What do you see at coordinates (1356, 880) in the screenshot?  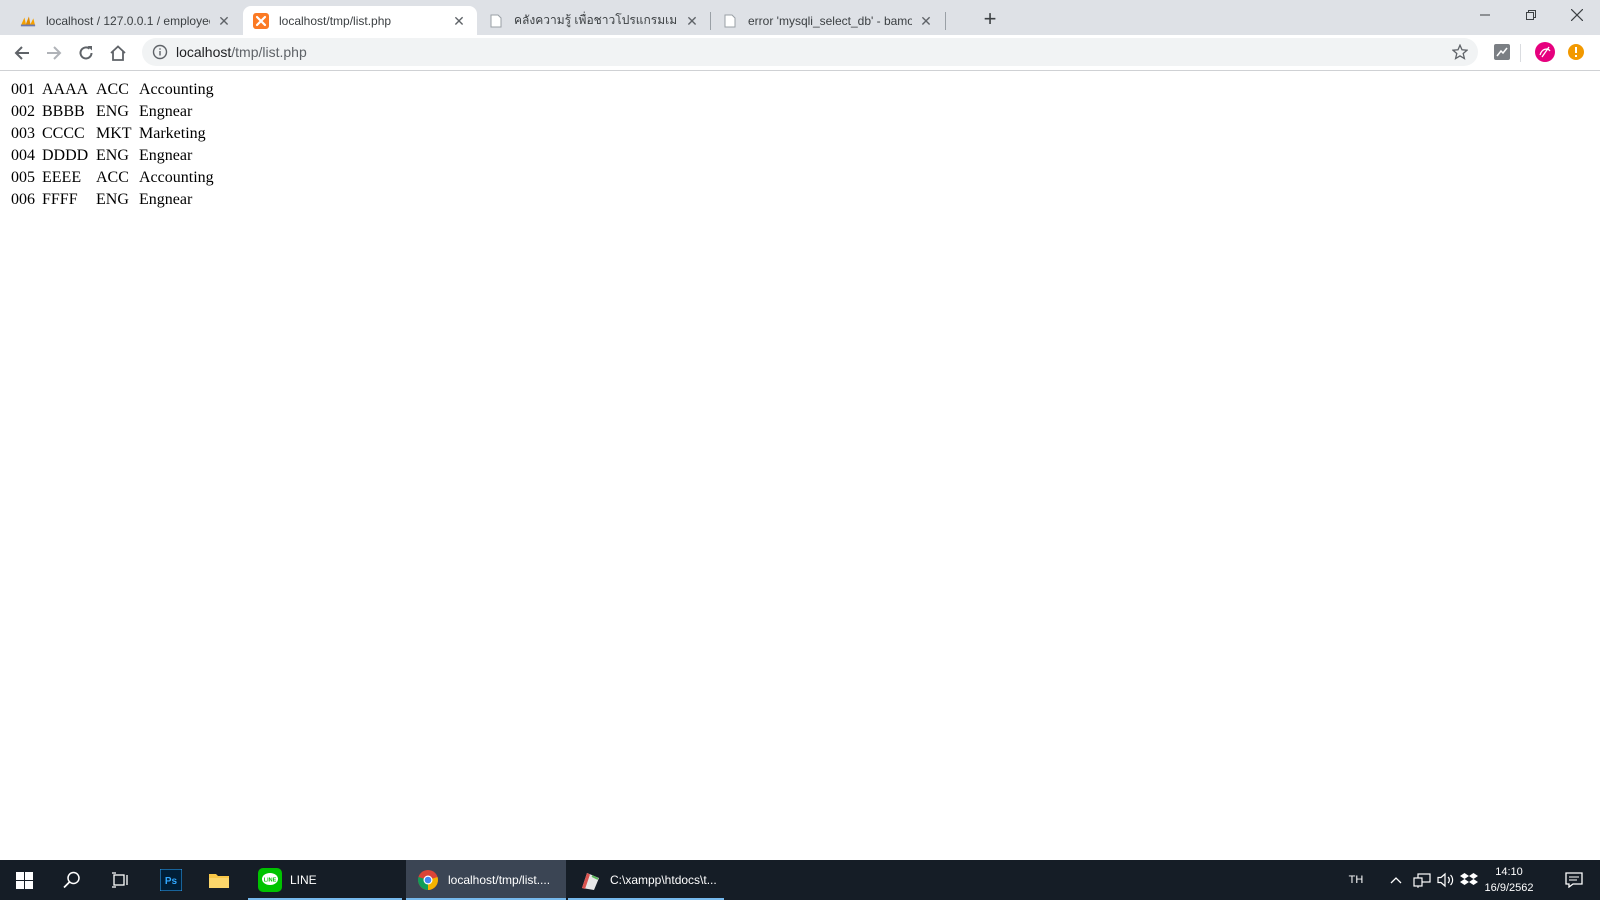 I see `language-indicator: TH` at bounding box center [1356, 880].